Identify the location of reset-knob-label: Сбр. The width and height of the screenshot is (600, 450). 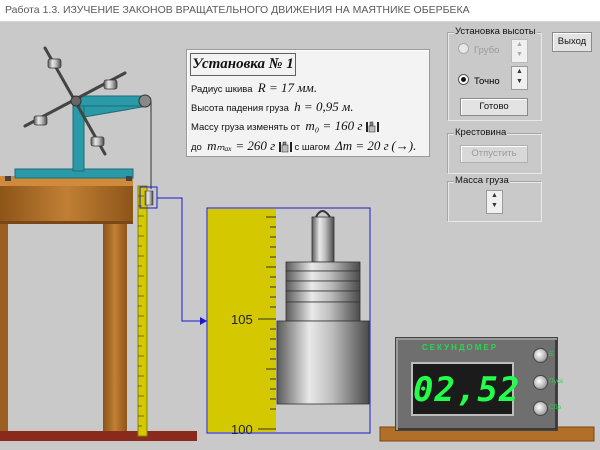
(555, 407).